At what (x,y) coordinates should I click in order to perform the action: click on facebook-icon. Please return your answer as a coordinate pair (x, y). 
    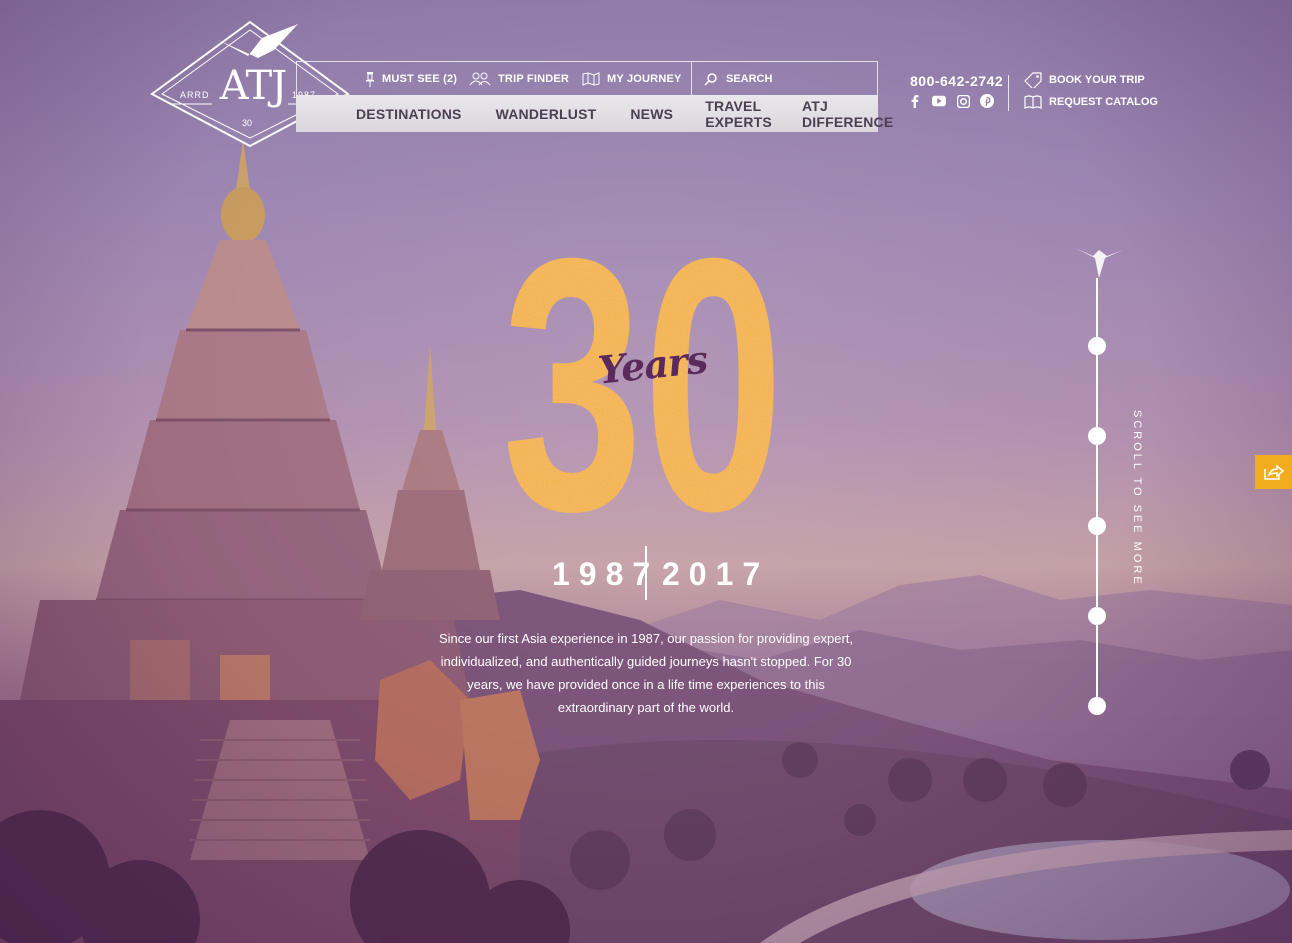
    Looking at the image, I should click on (915, 101).